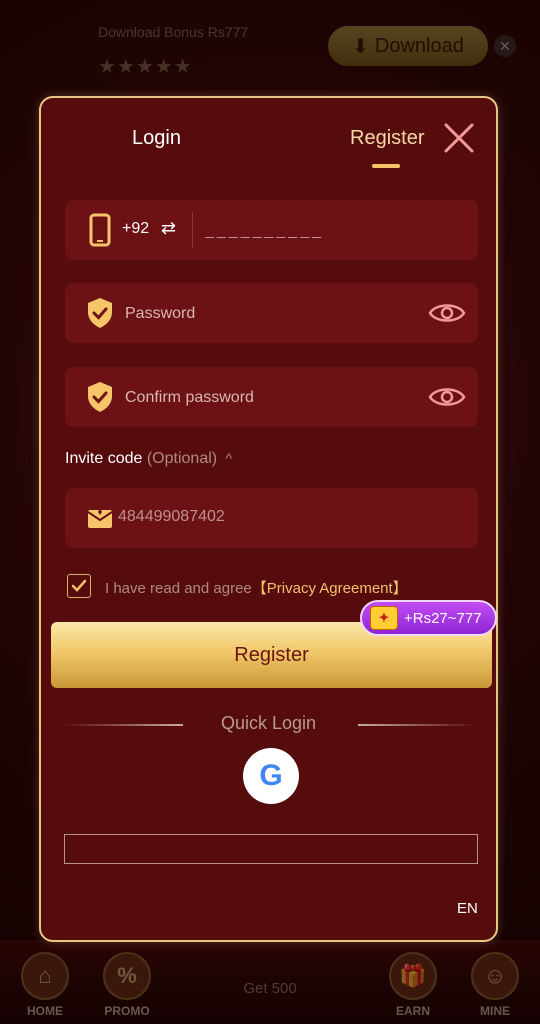 This screenshot has width=540, height=1024. Describe the element at coordinates (168, 228) in the screenshot. I see `swap-icon: ⇄` at that location.